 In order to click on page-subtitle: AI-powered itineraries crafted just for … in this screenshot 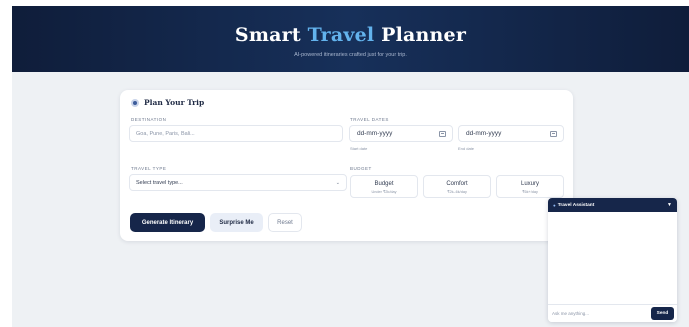, I will do `click(350, 55)`.